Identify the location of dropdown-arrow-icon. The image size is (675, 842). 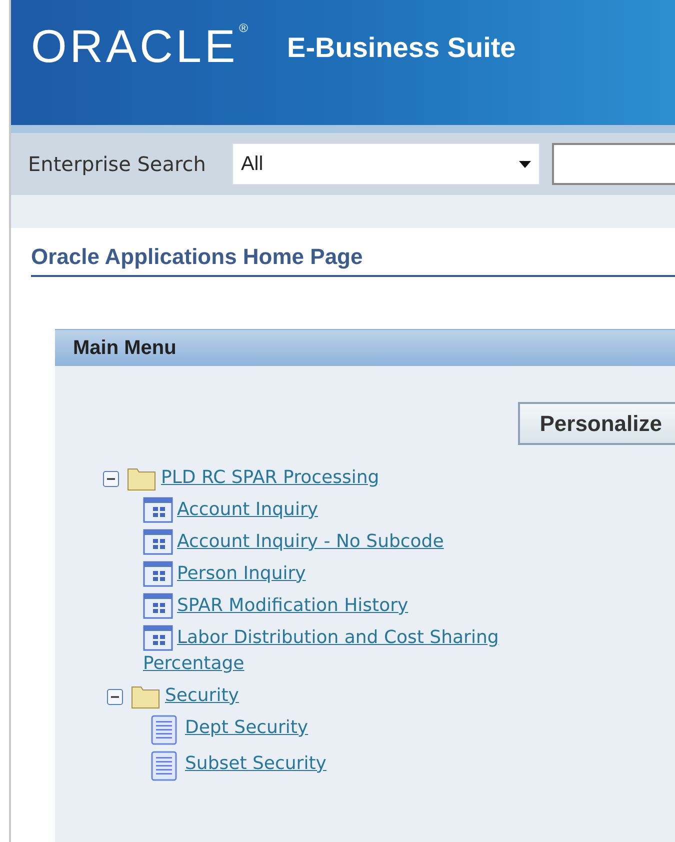
(524, 164).